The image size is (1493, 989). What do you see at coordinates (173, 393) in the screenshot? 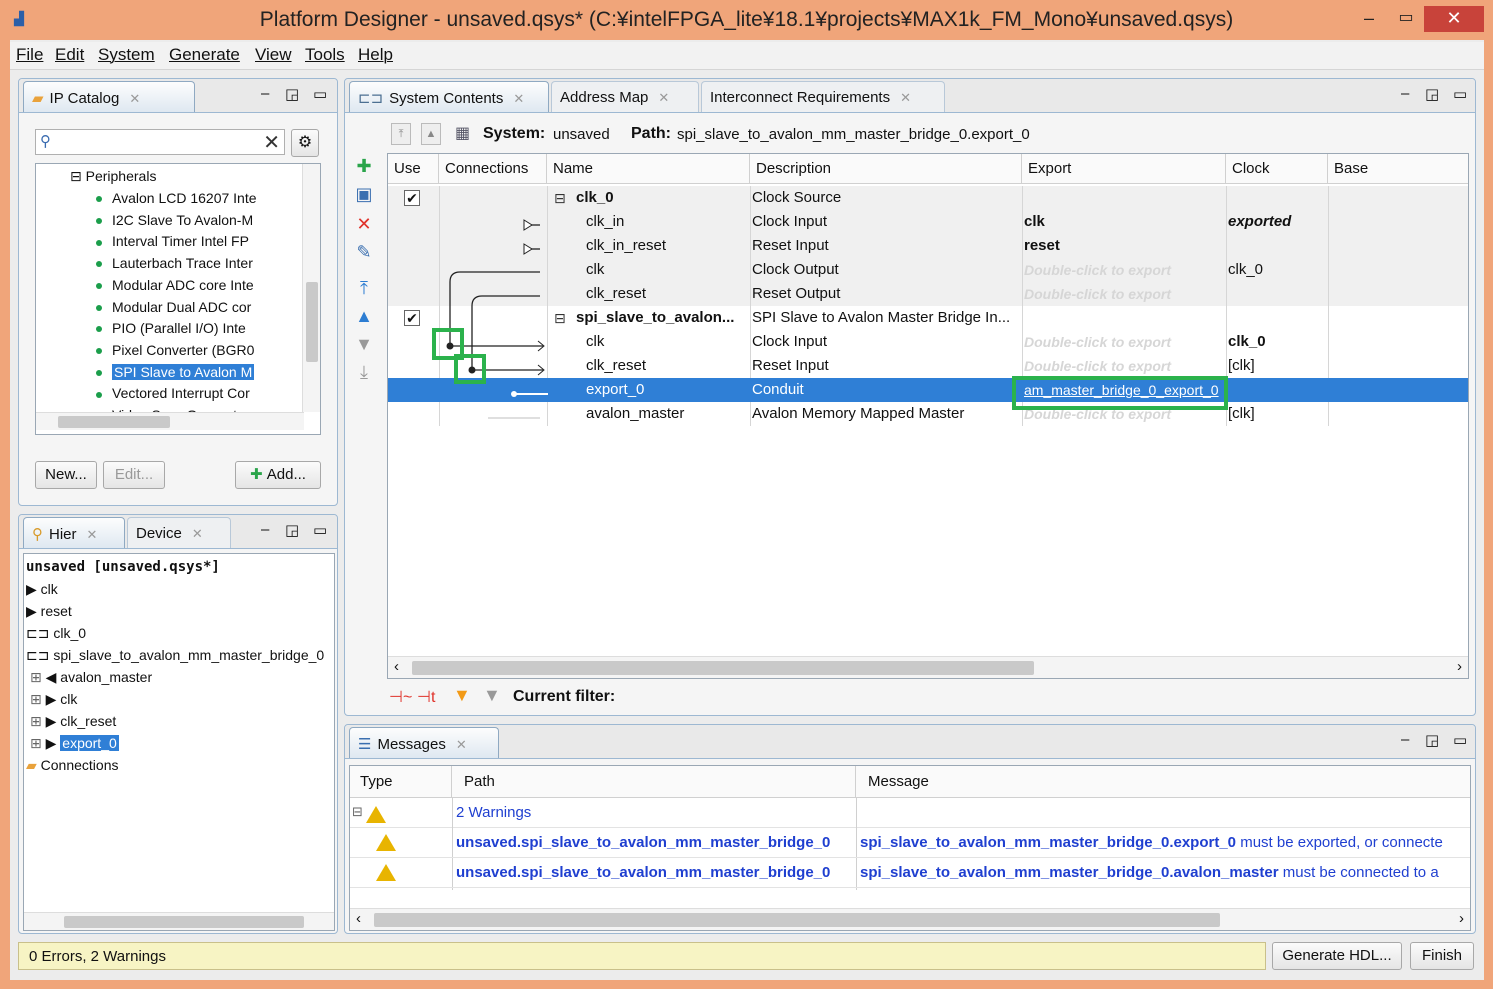
I see `ip-item: Vectored Interrupt Cor` at bounding box center [173, 393].